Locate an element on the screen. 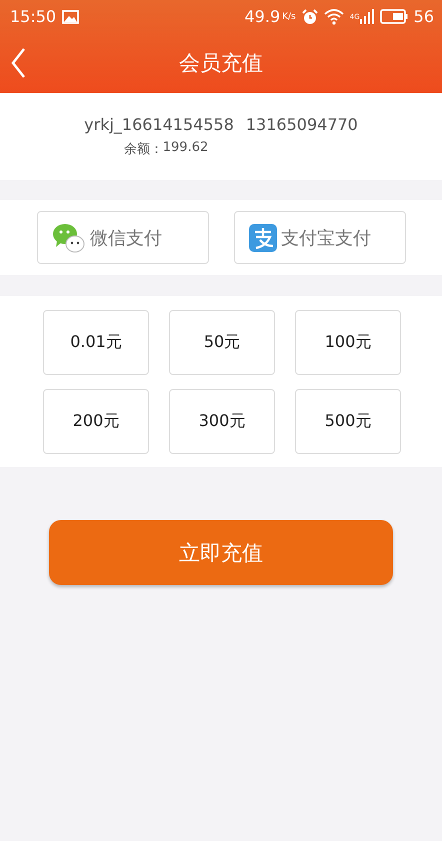  balance-label: 余额： is located at coordinates (143, 149).